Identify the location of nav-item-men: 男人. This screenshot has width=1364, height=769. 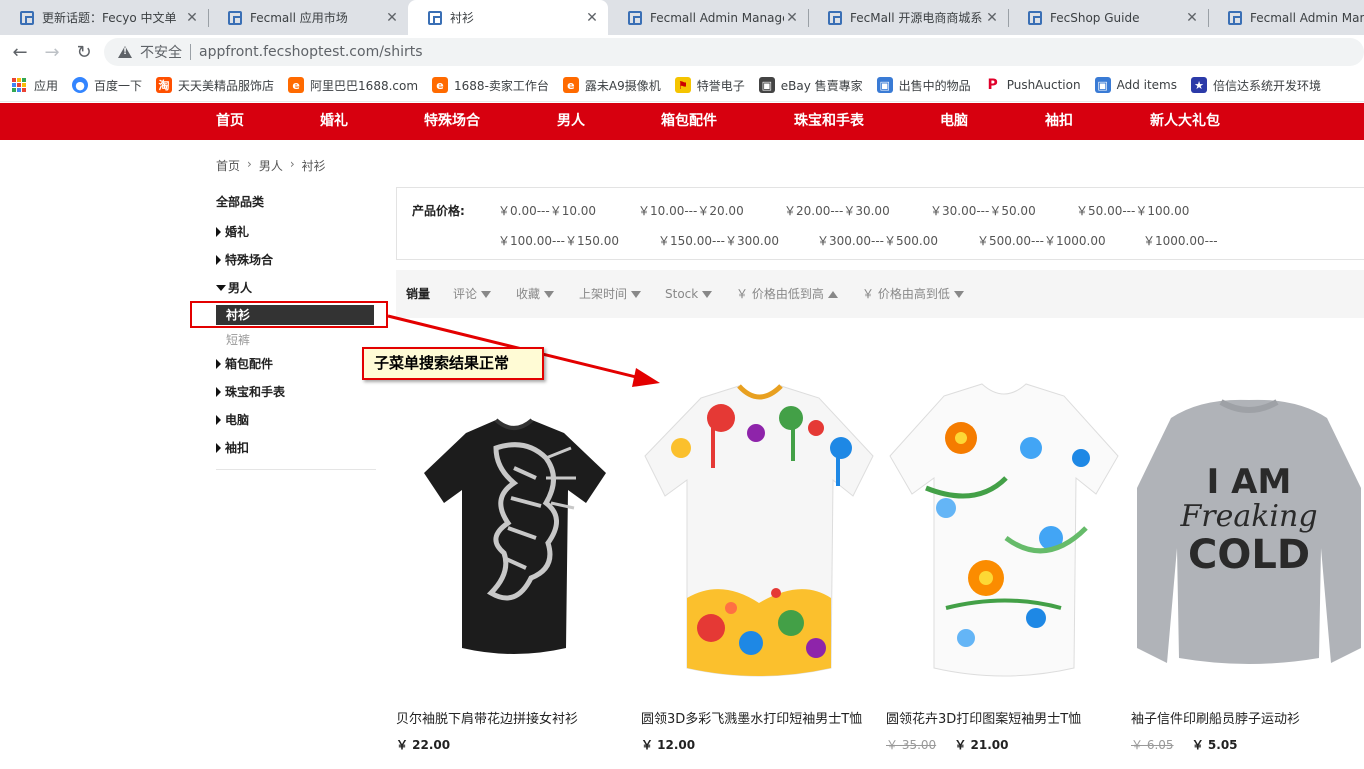
(571, 121).